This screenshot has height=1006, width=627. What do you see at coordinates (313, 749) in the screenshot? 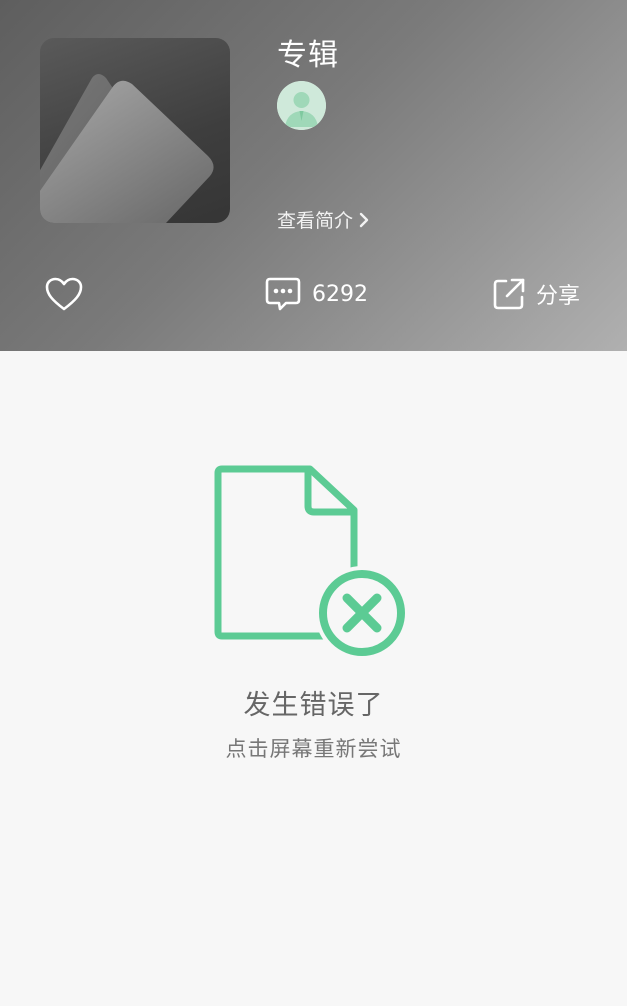
I see `error-hint: 点击屏幕重新尝试` at bounding box center [313, 749].